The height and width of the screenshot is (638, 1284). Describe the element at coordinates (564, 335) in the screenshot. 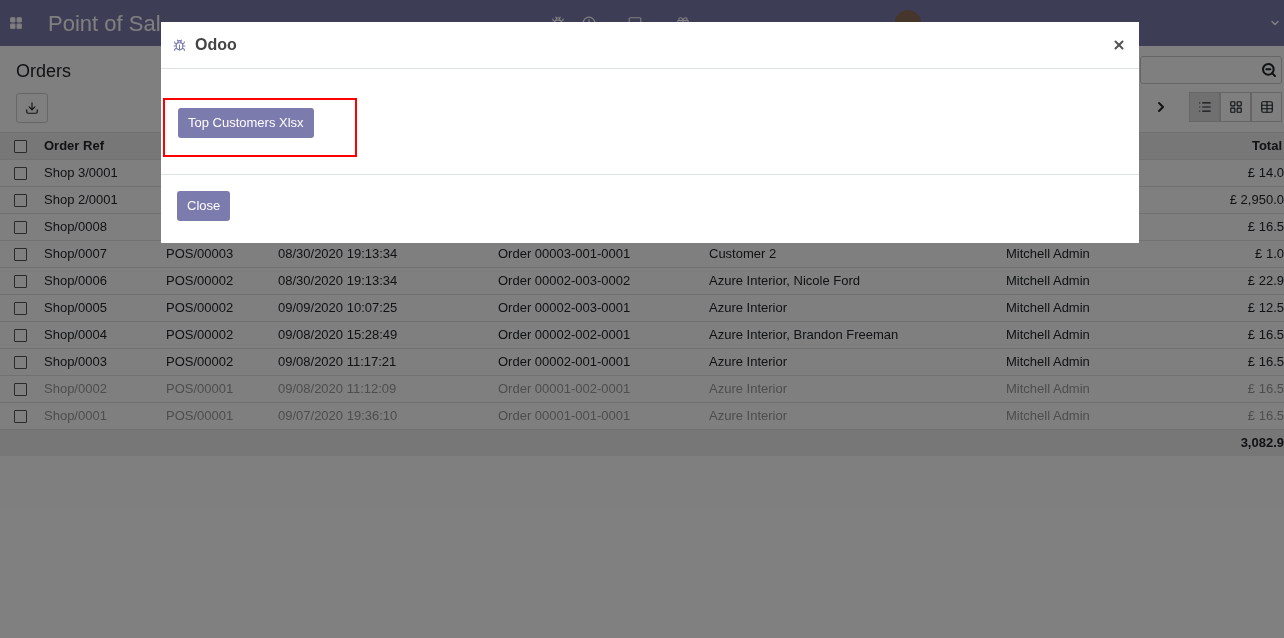

I see `table-cell: Order 00002-002-0001` at that location.